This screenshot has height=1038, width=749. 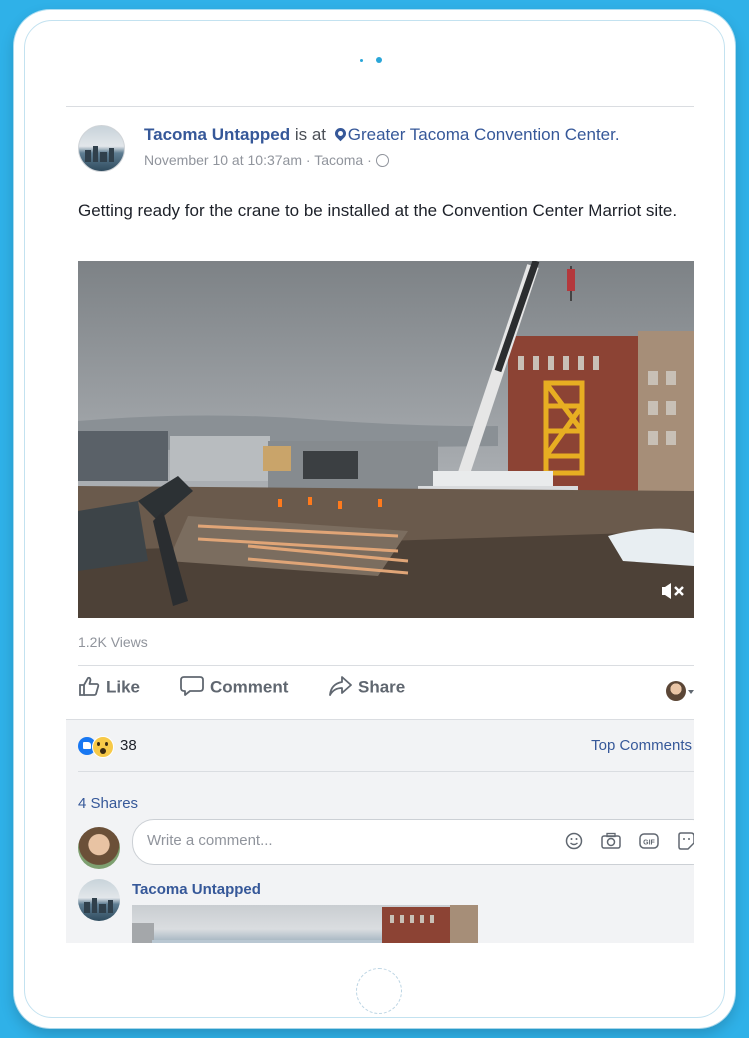 I want to click on like-button: Like, so click(x=109, y=687).